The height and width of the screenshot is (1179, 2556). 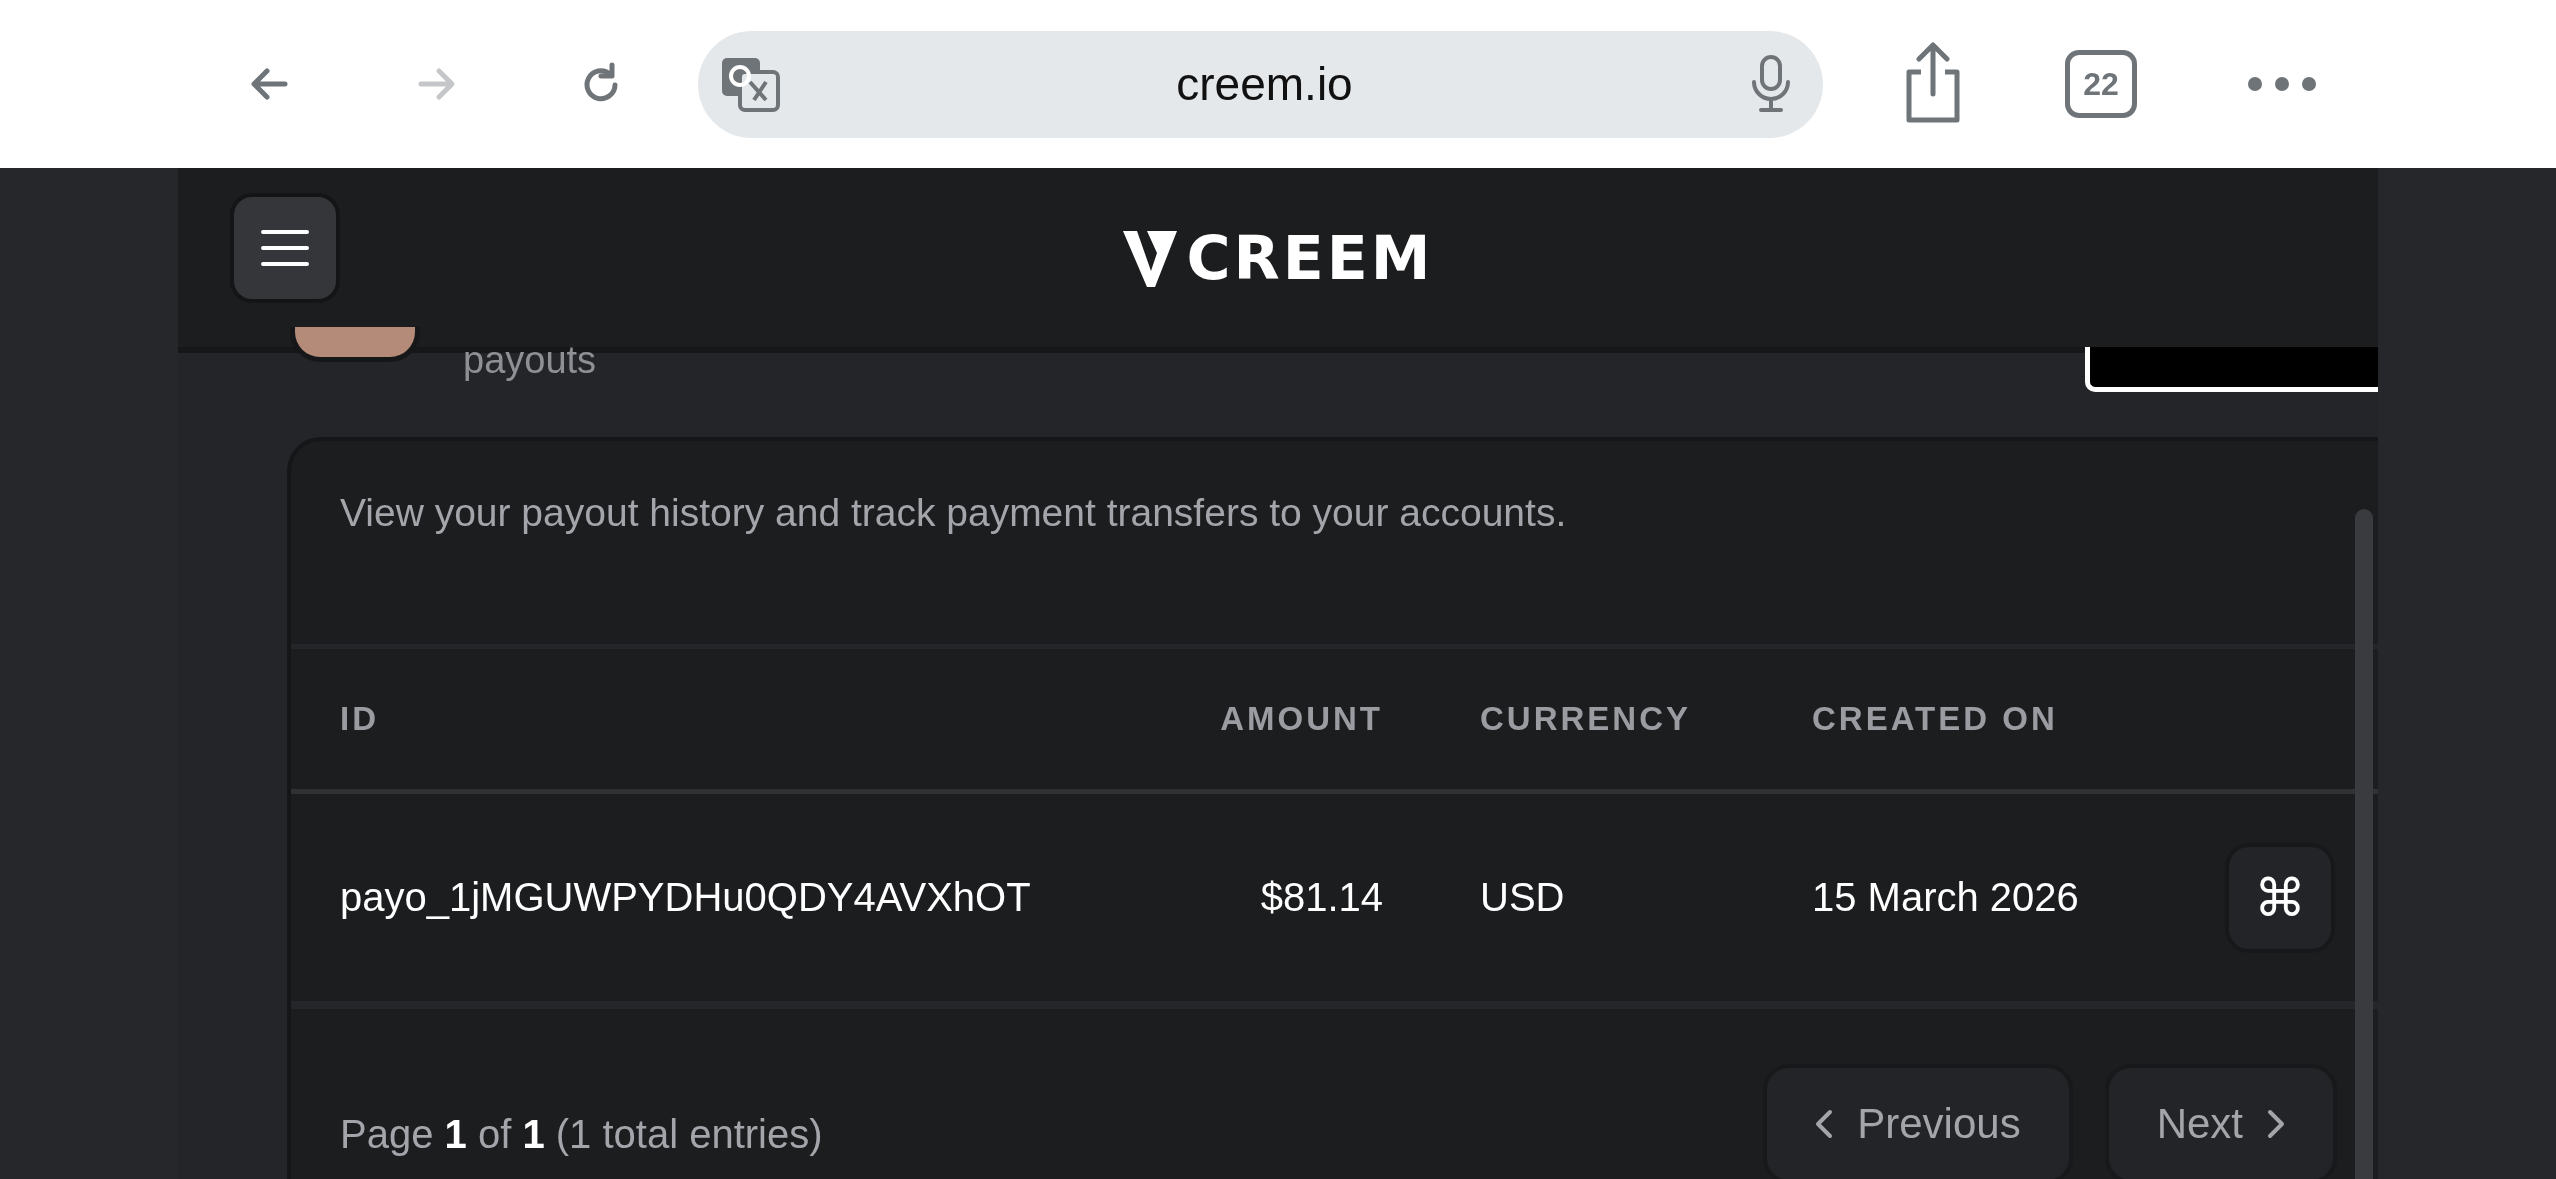 What do you see at coordinates (1585, 719) in the screenshot?
I see `column-header: CURRENCY` at bounding box center [1585, 719].